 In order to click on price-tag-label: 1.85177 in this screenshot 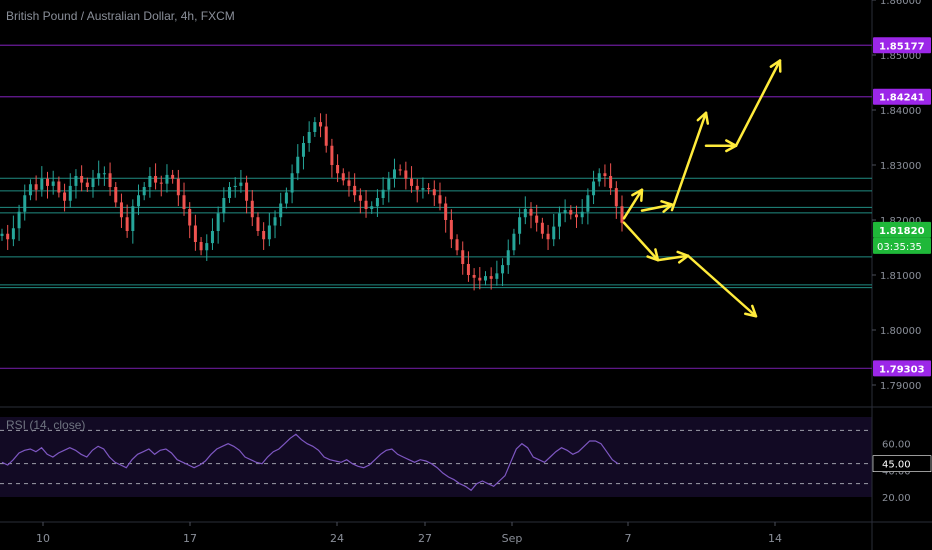, I will do `click(902, 46)`.